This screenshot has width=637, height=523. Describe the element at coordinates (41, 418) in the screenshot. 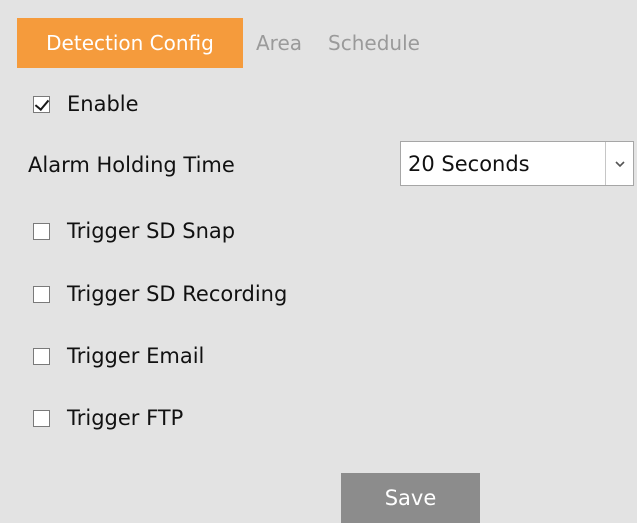

I see `trigger-ftp-checkbox` at that location.